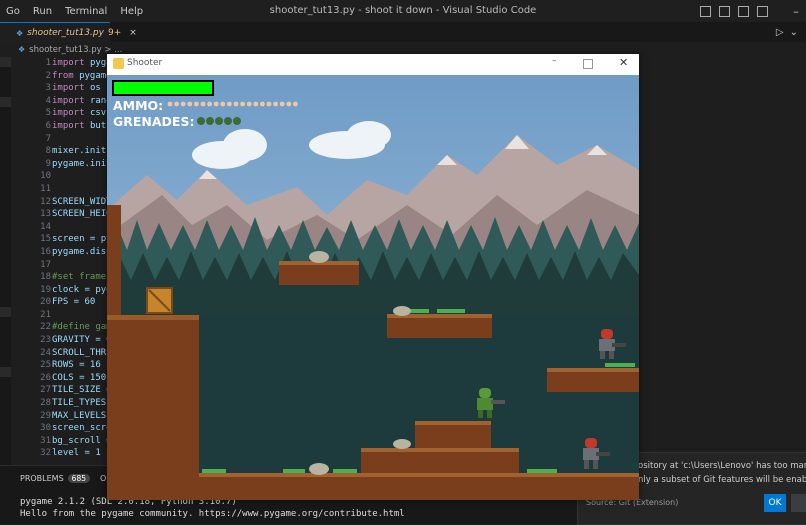 The width and height of the screenshot is (806, 525). Describe the element at coordinates (45, 277) in the screenshot. I see `line-number: 18` at that location.